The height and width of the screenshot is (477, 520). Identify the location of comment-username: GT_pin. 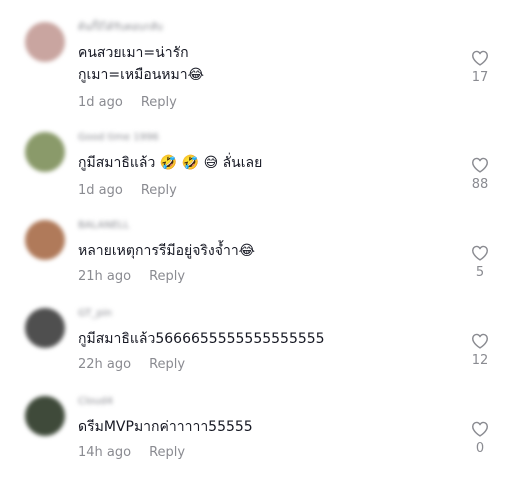
(95, 314).